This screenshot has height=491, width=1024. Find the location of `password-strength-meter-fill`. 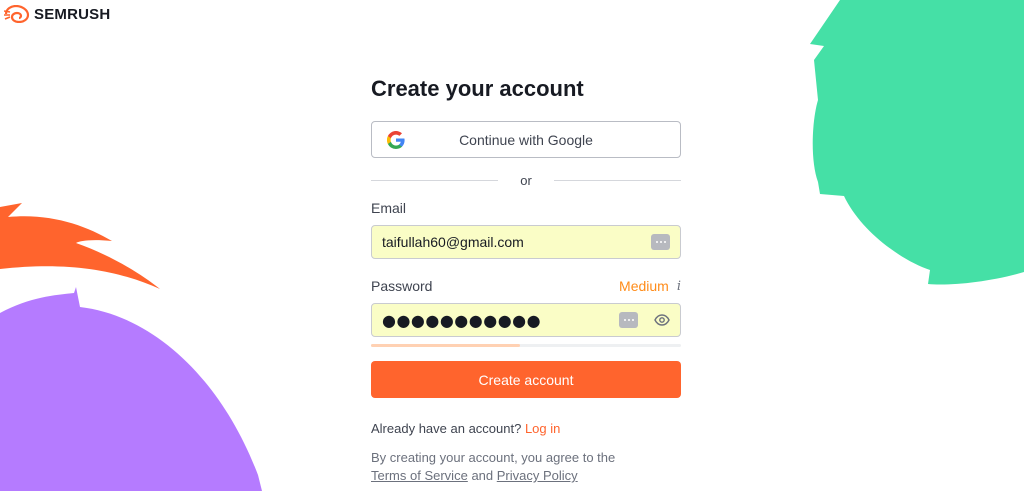

password-strength-meter-fill is located at coordinates (445, 345).